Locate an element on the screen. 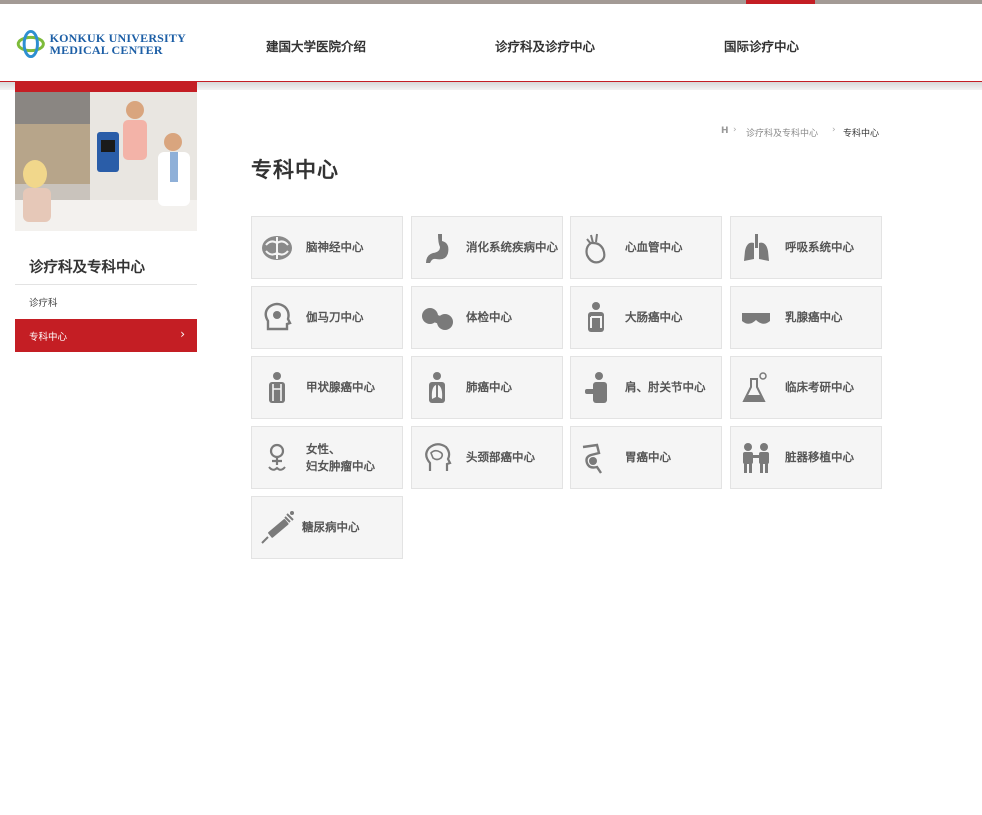 Image resolution: width=982 pixels, height=815 pixels. tile-label: 肺癌中心 is located at coordinates (489, 387).